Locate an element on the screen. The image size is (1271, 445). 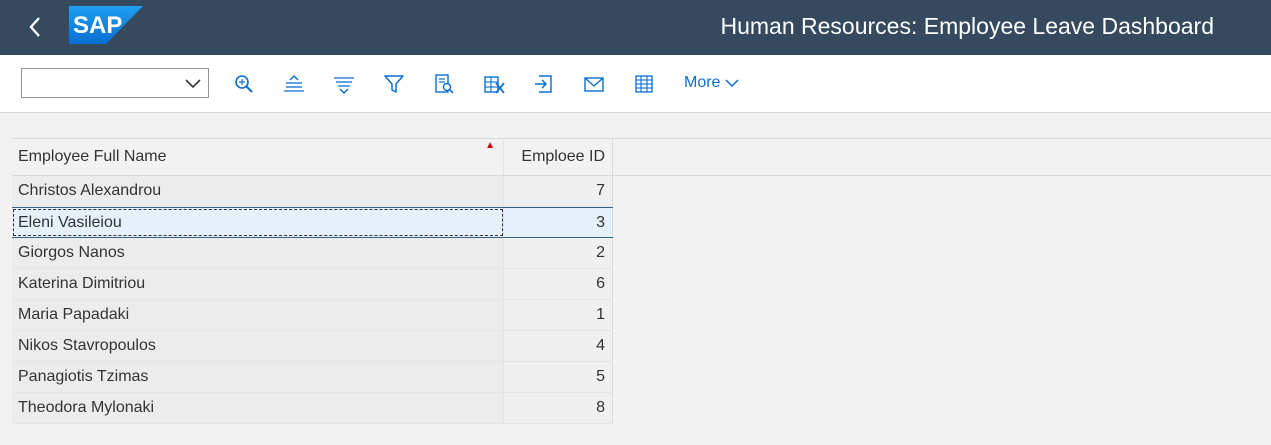
table-row: Giorgos Nanos 2 is located at coordinates (312, 253).